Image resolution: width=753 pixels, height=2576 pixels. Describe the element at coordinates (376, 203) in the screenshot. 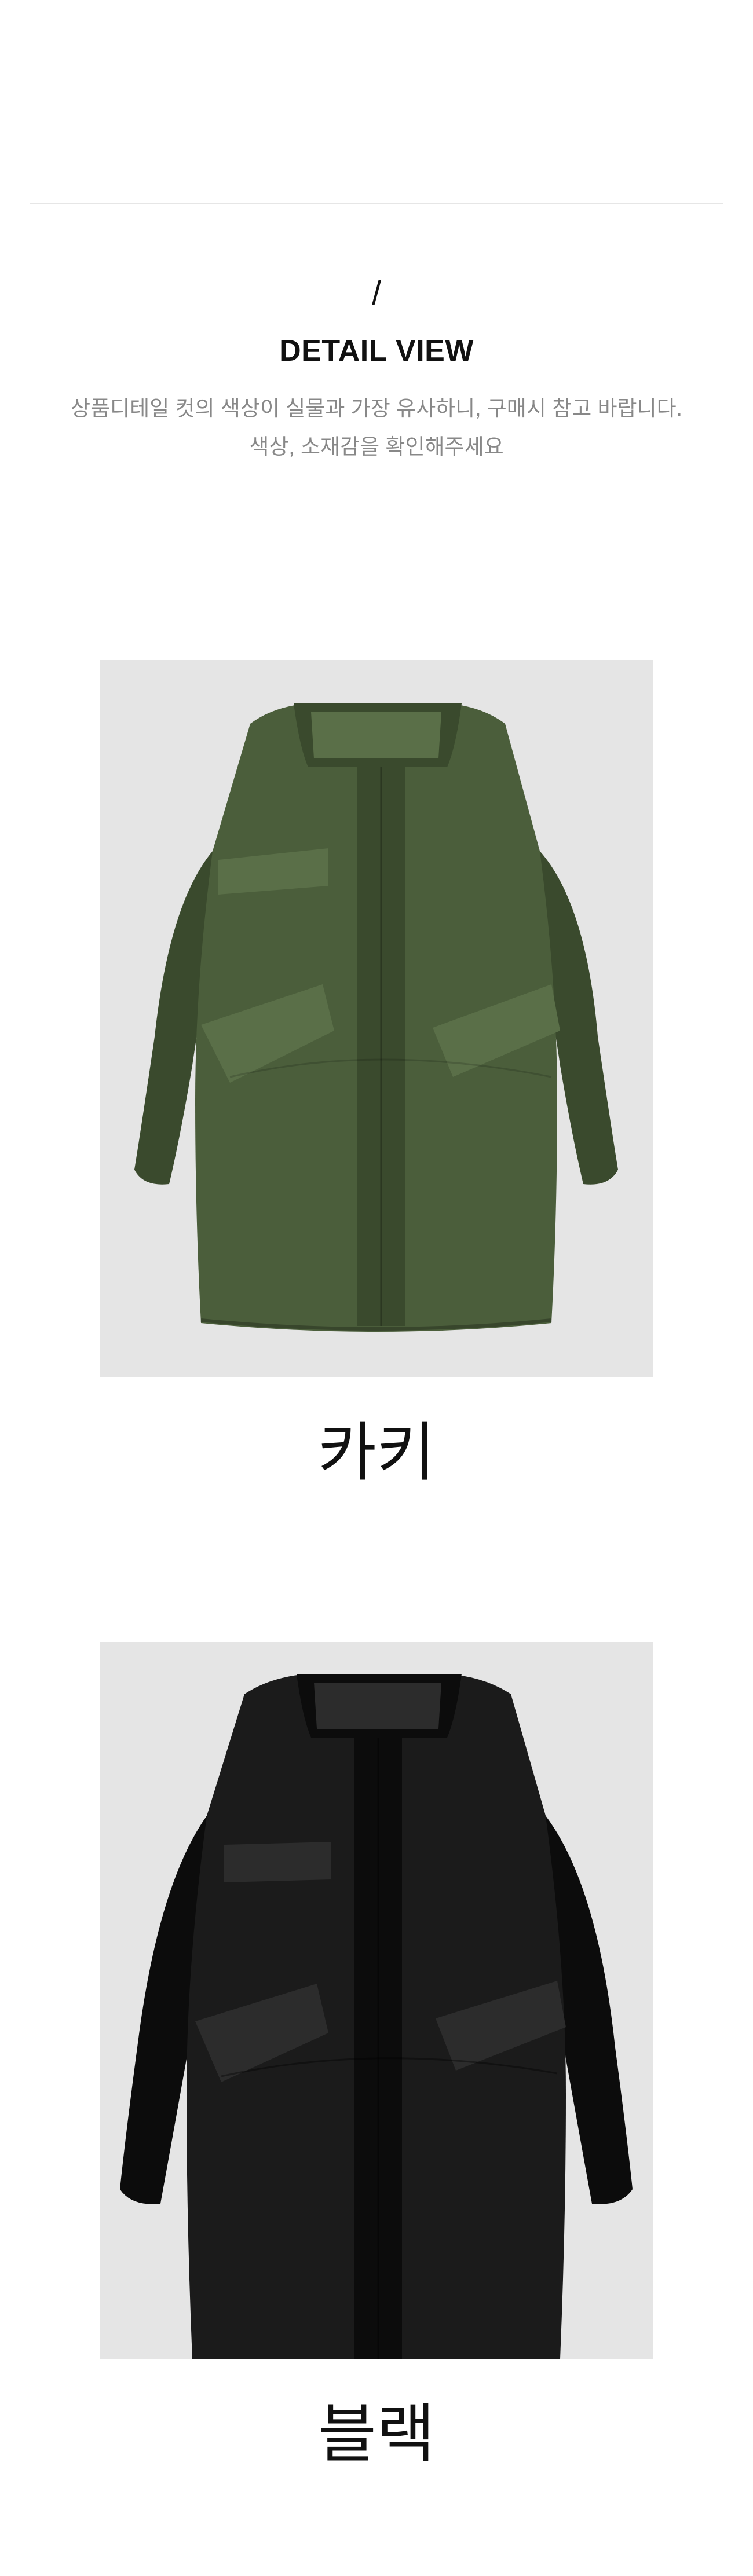

I see `section-divider` at that location.